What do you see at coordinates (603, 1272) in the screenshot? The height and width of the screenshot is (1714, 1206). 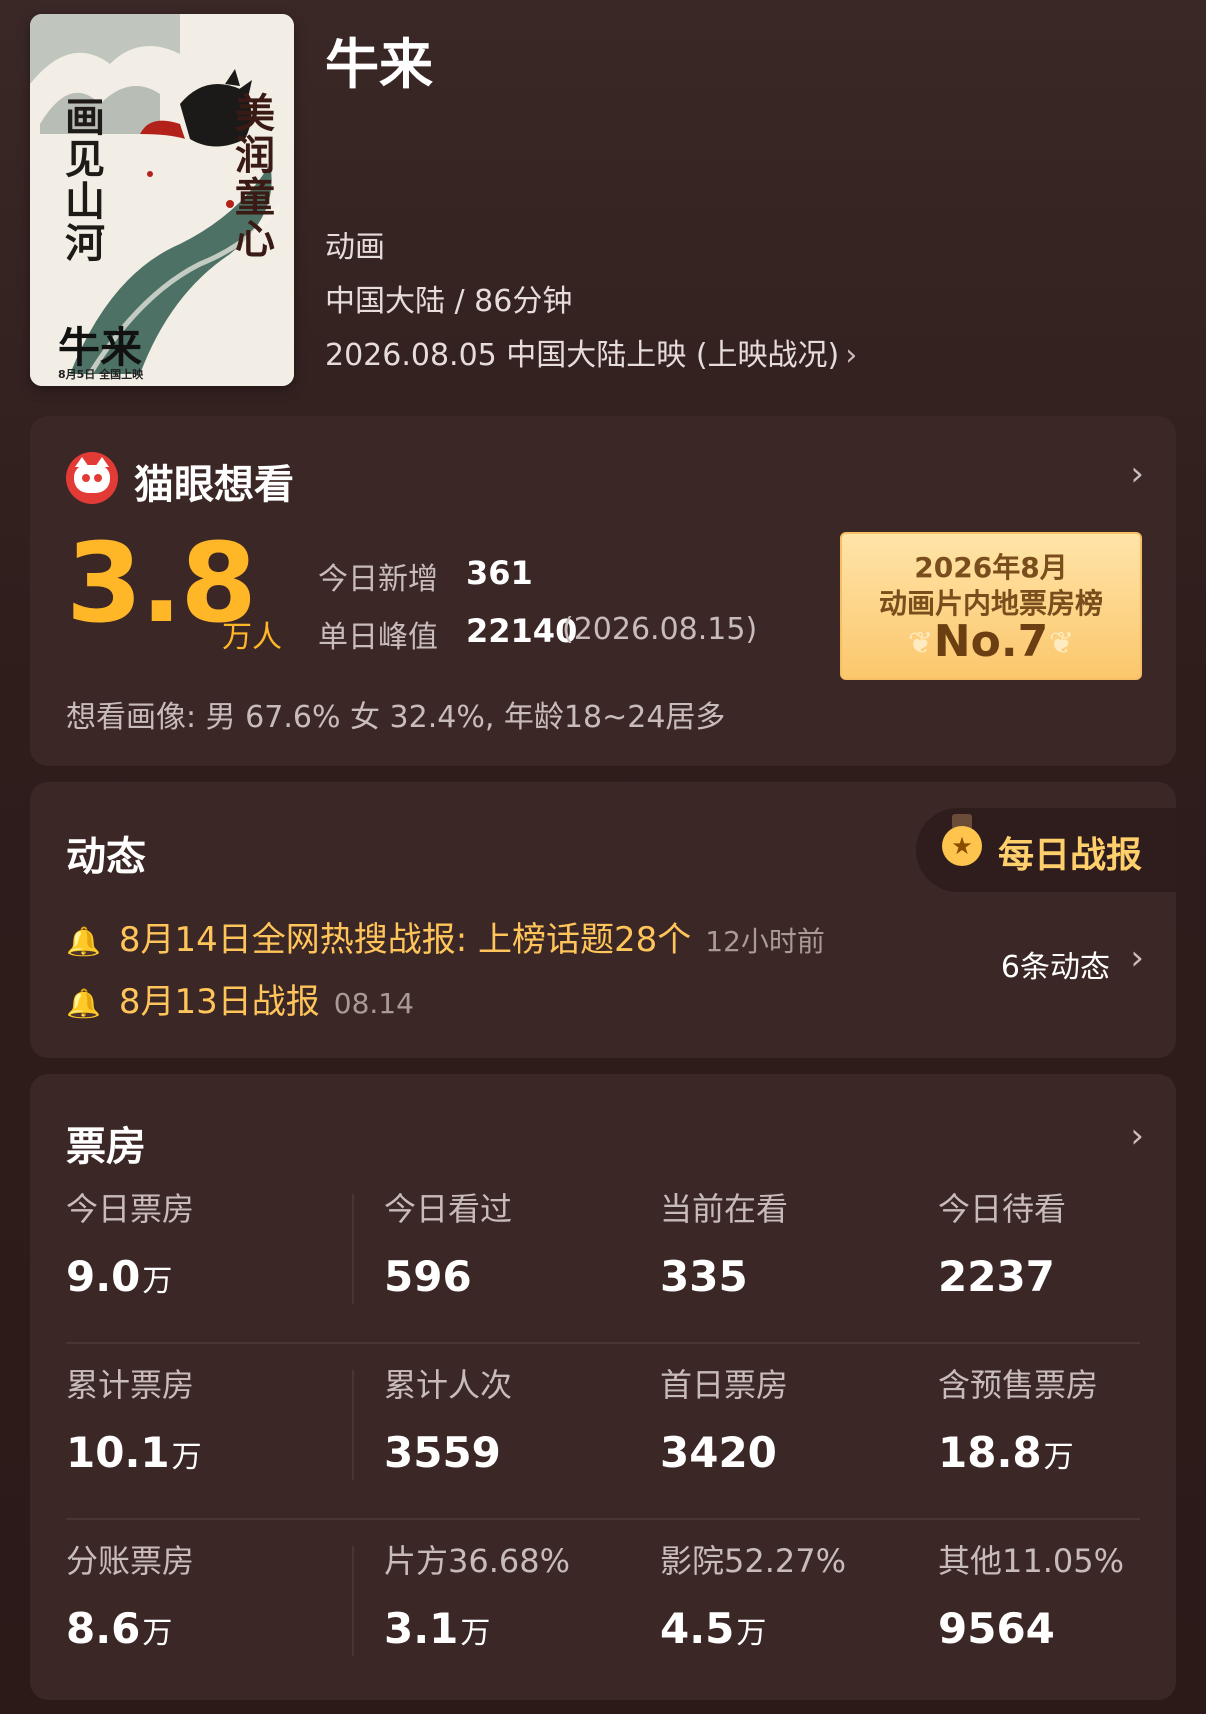 I see `boxoffice-row: 今日票房 9.0万 今日看过 596 当前在看 335 今日待看 2237` at bounding box center [603, 1272].